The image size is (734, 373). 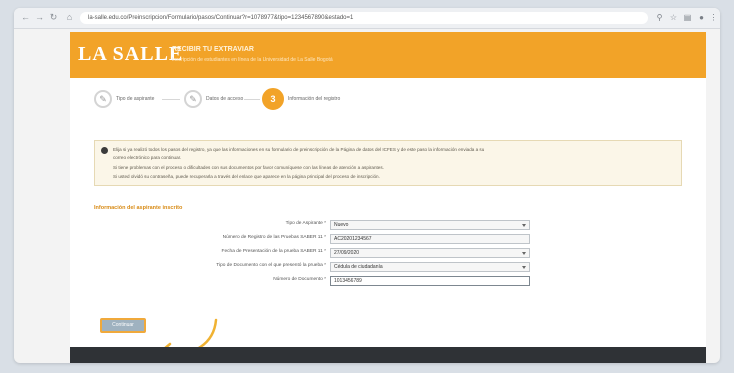 I want to click on site-footer, so click(x=388, y=355).